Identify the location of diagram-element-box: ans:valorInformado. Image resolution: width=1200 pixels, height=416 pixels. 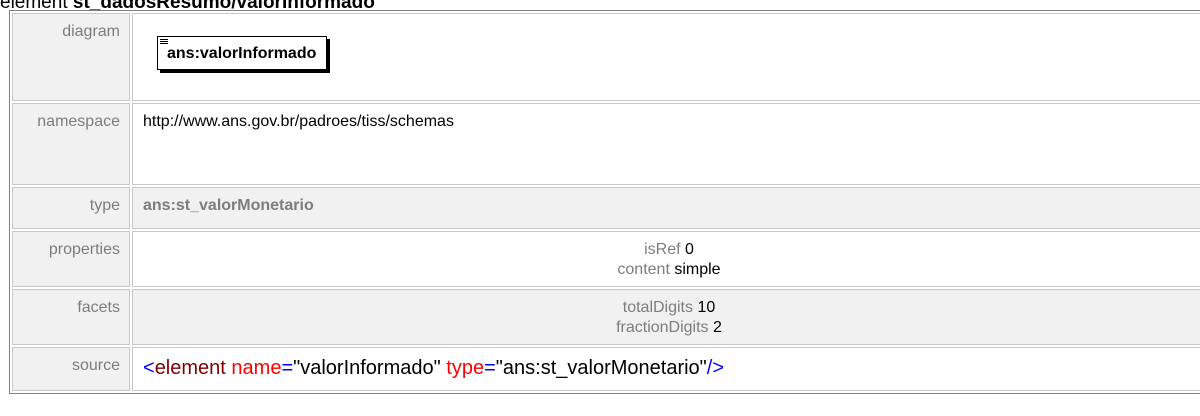
(242, 53).